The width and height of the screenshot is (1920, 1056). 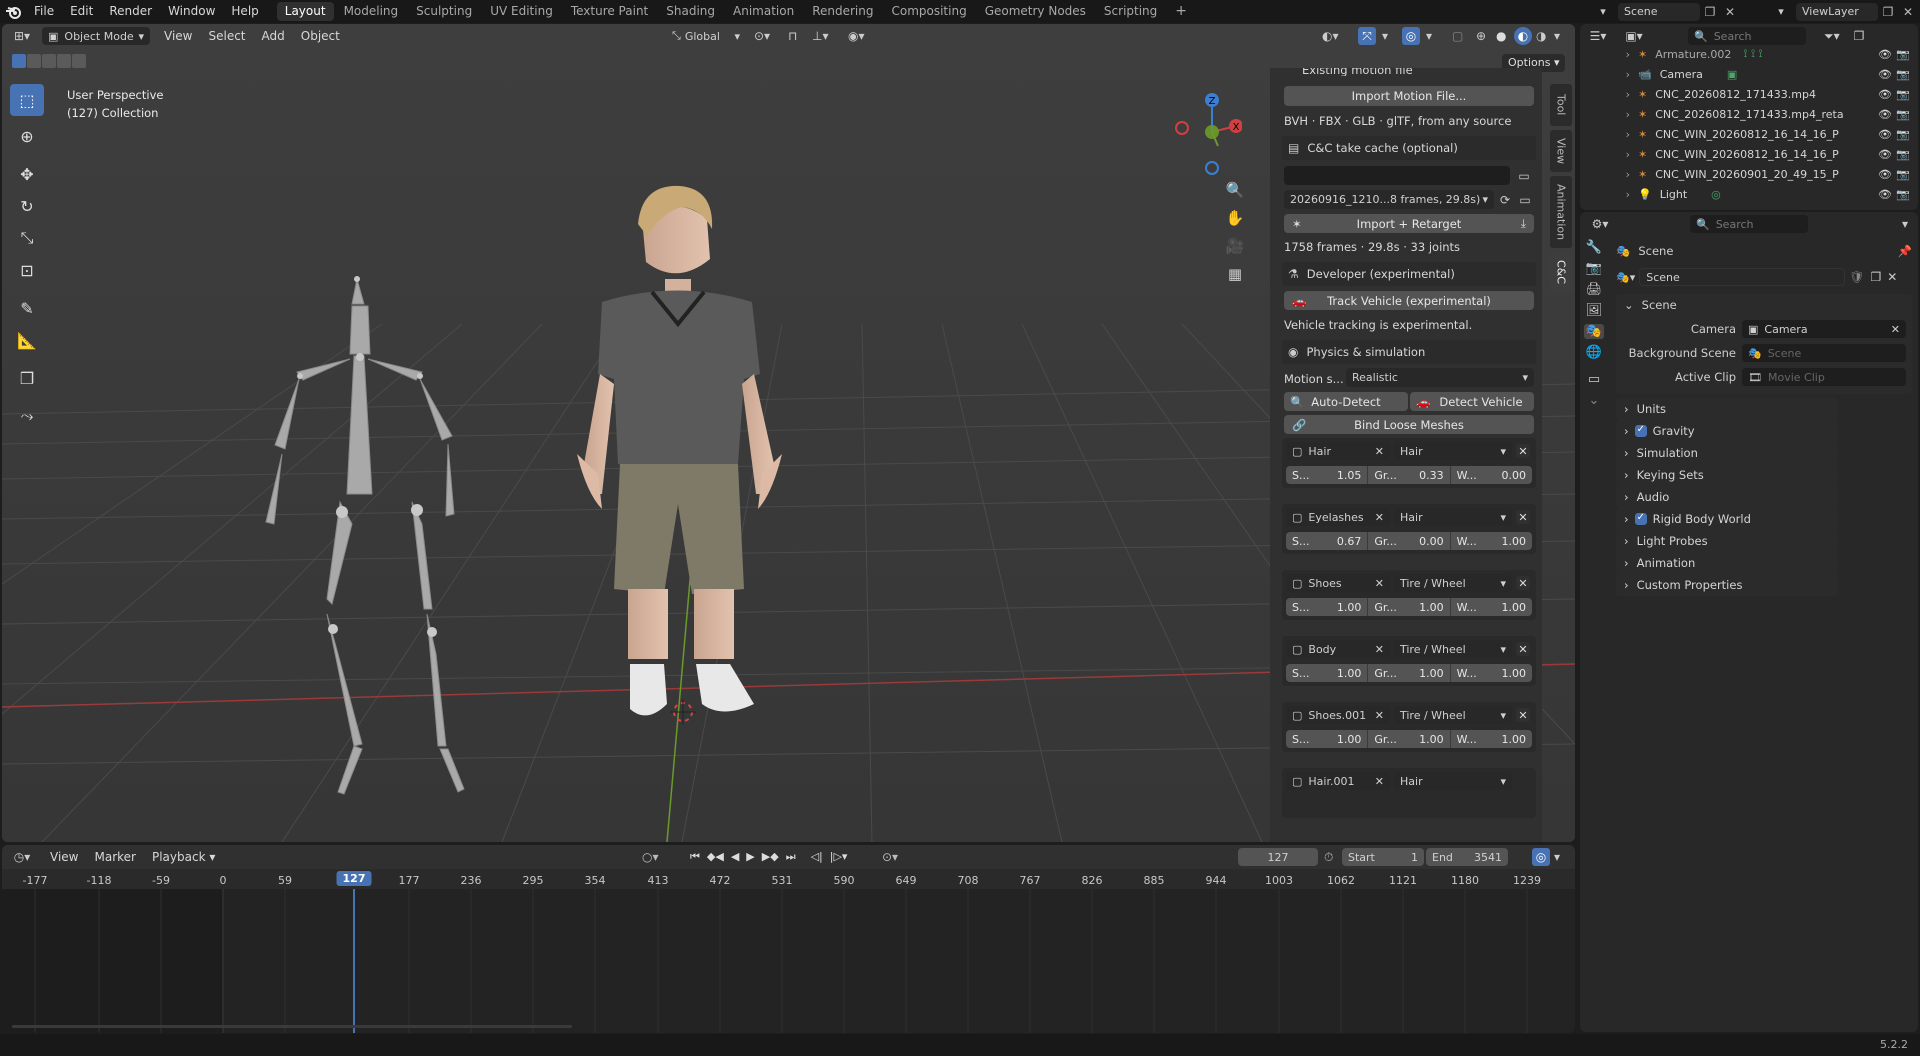 I want to click on tab-scripting: Scripting, so click(x=1130, y=11).